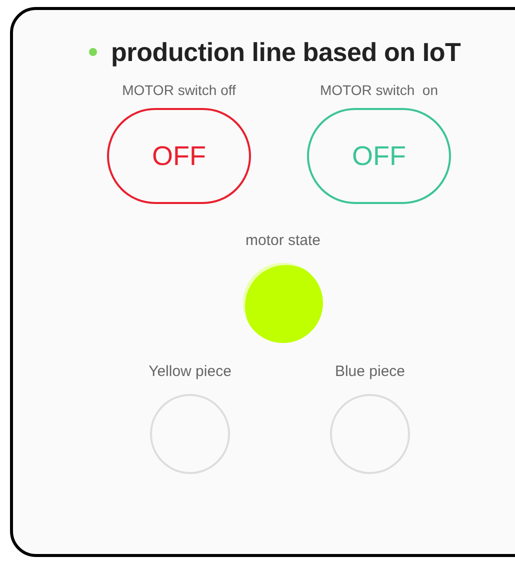  What do you see at coordinates (179, 90) in the screenshot?
I see `switch-label: MOTOR switch off` at bounding box center [179, 90].